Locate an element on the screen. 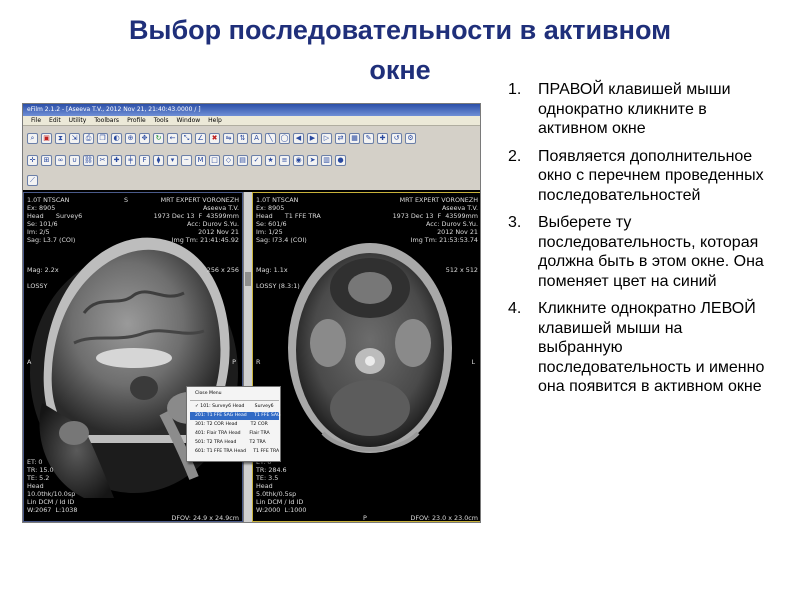 Image resolution: width=800 pixels, height=600 pixels. back-icon: ← is located at coordinates (172, 138).